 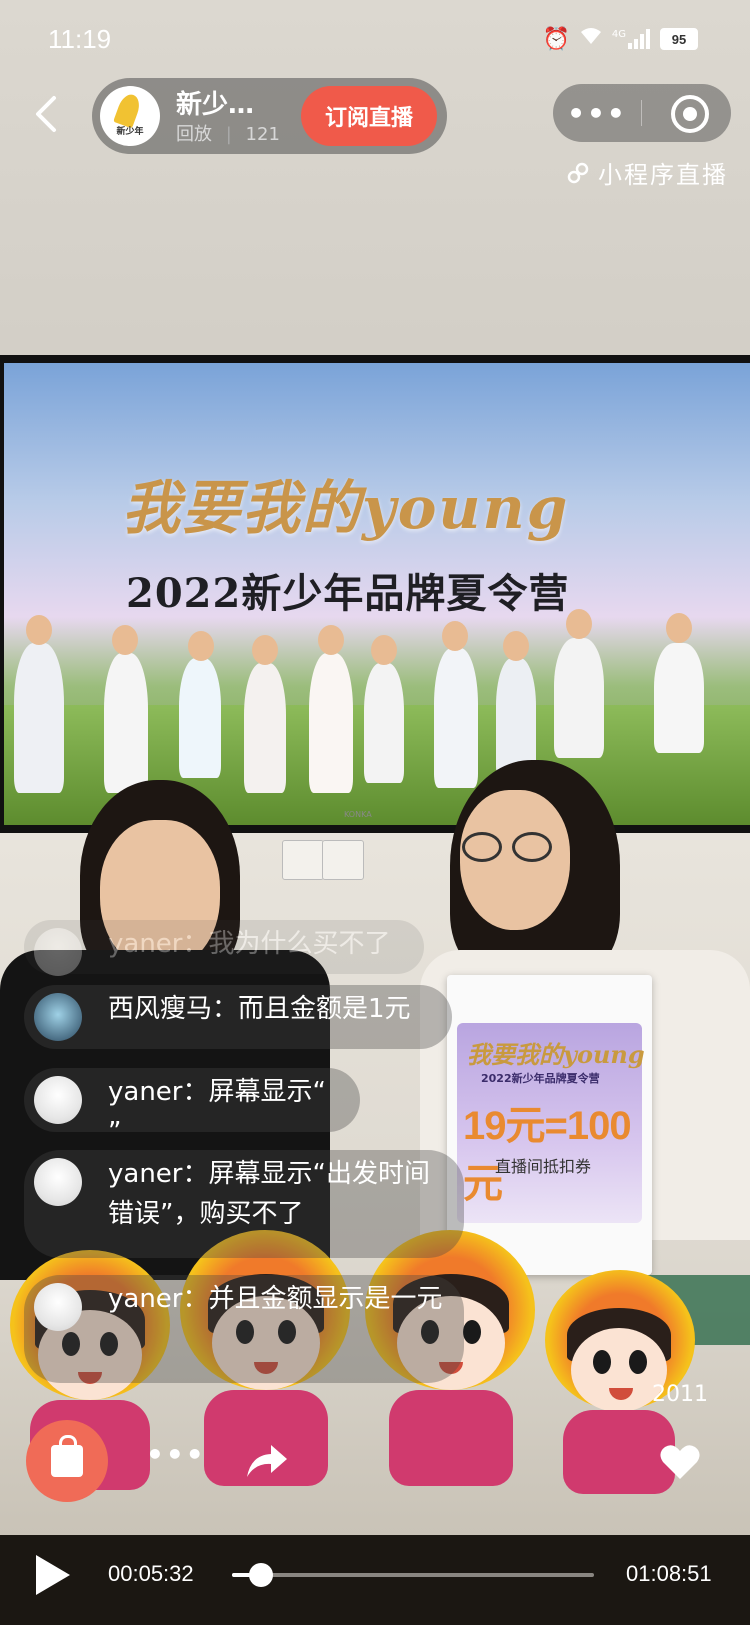 What do you see at coordinates (547, 1155) in the screenshot?
I see `poster-price: 19元=100元` at bounding box center [547, 1155].